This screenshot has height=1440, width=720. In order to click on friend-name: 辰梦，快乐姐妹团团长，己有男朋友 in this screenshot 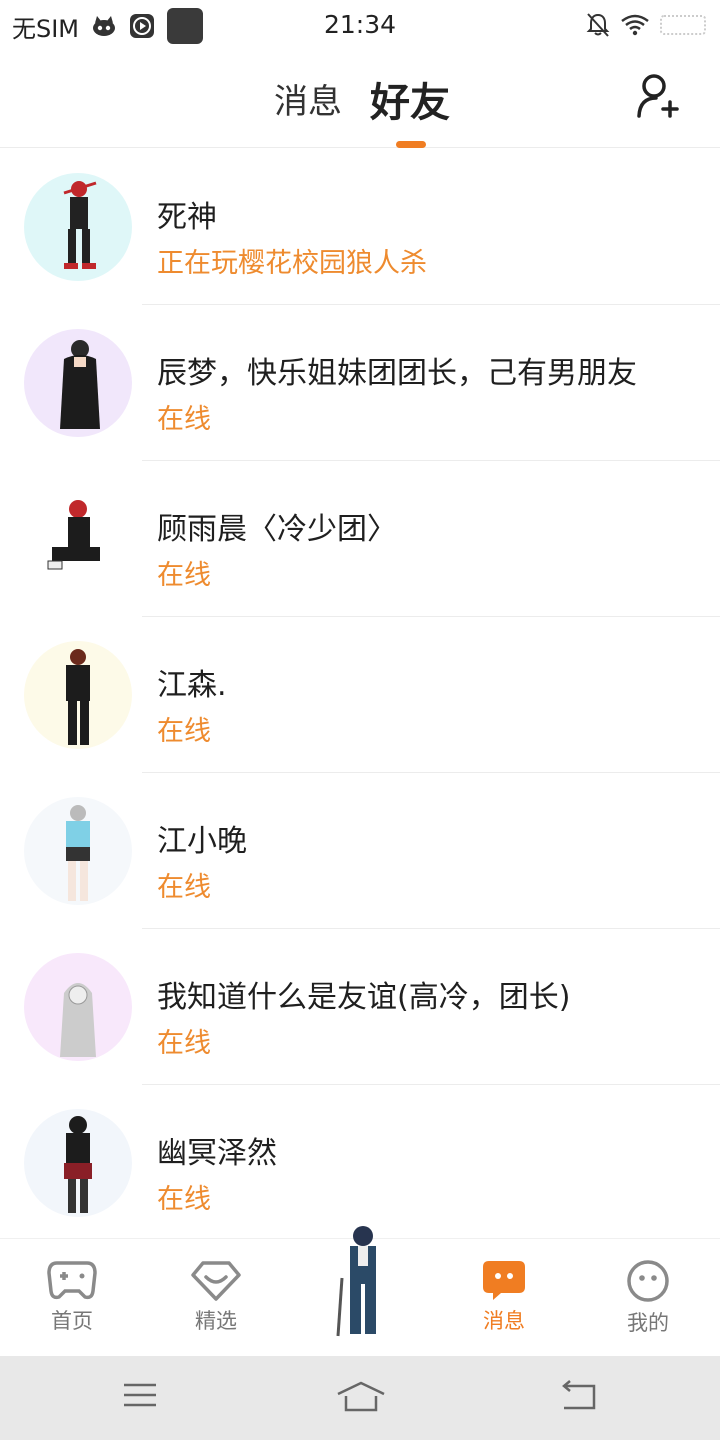, I will do `click(397, 373)`.